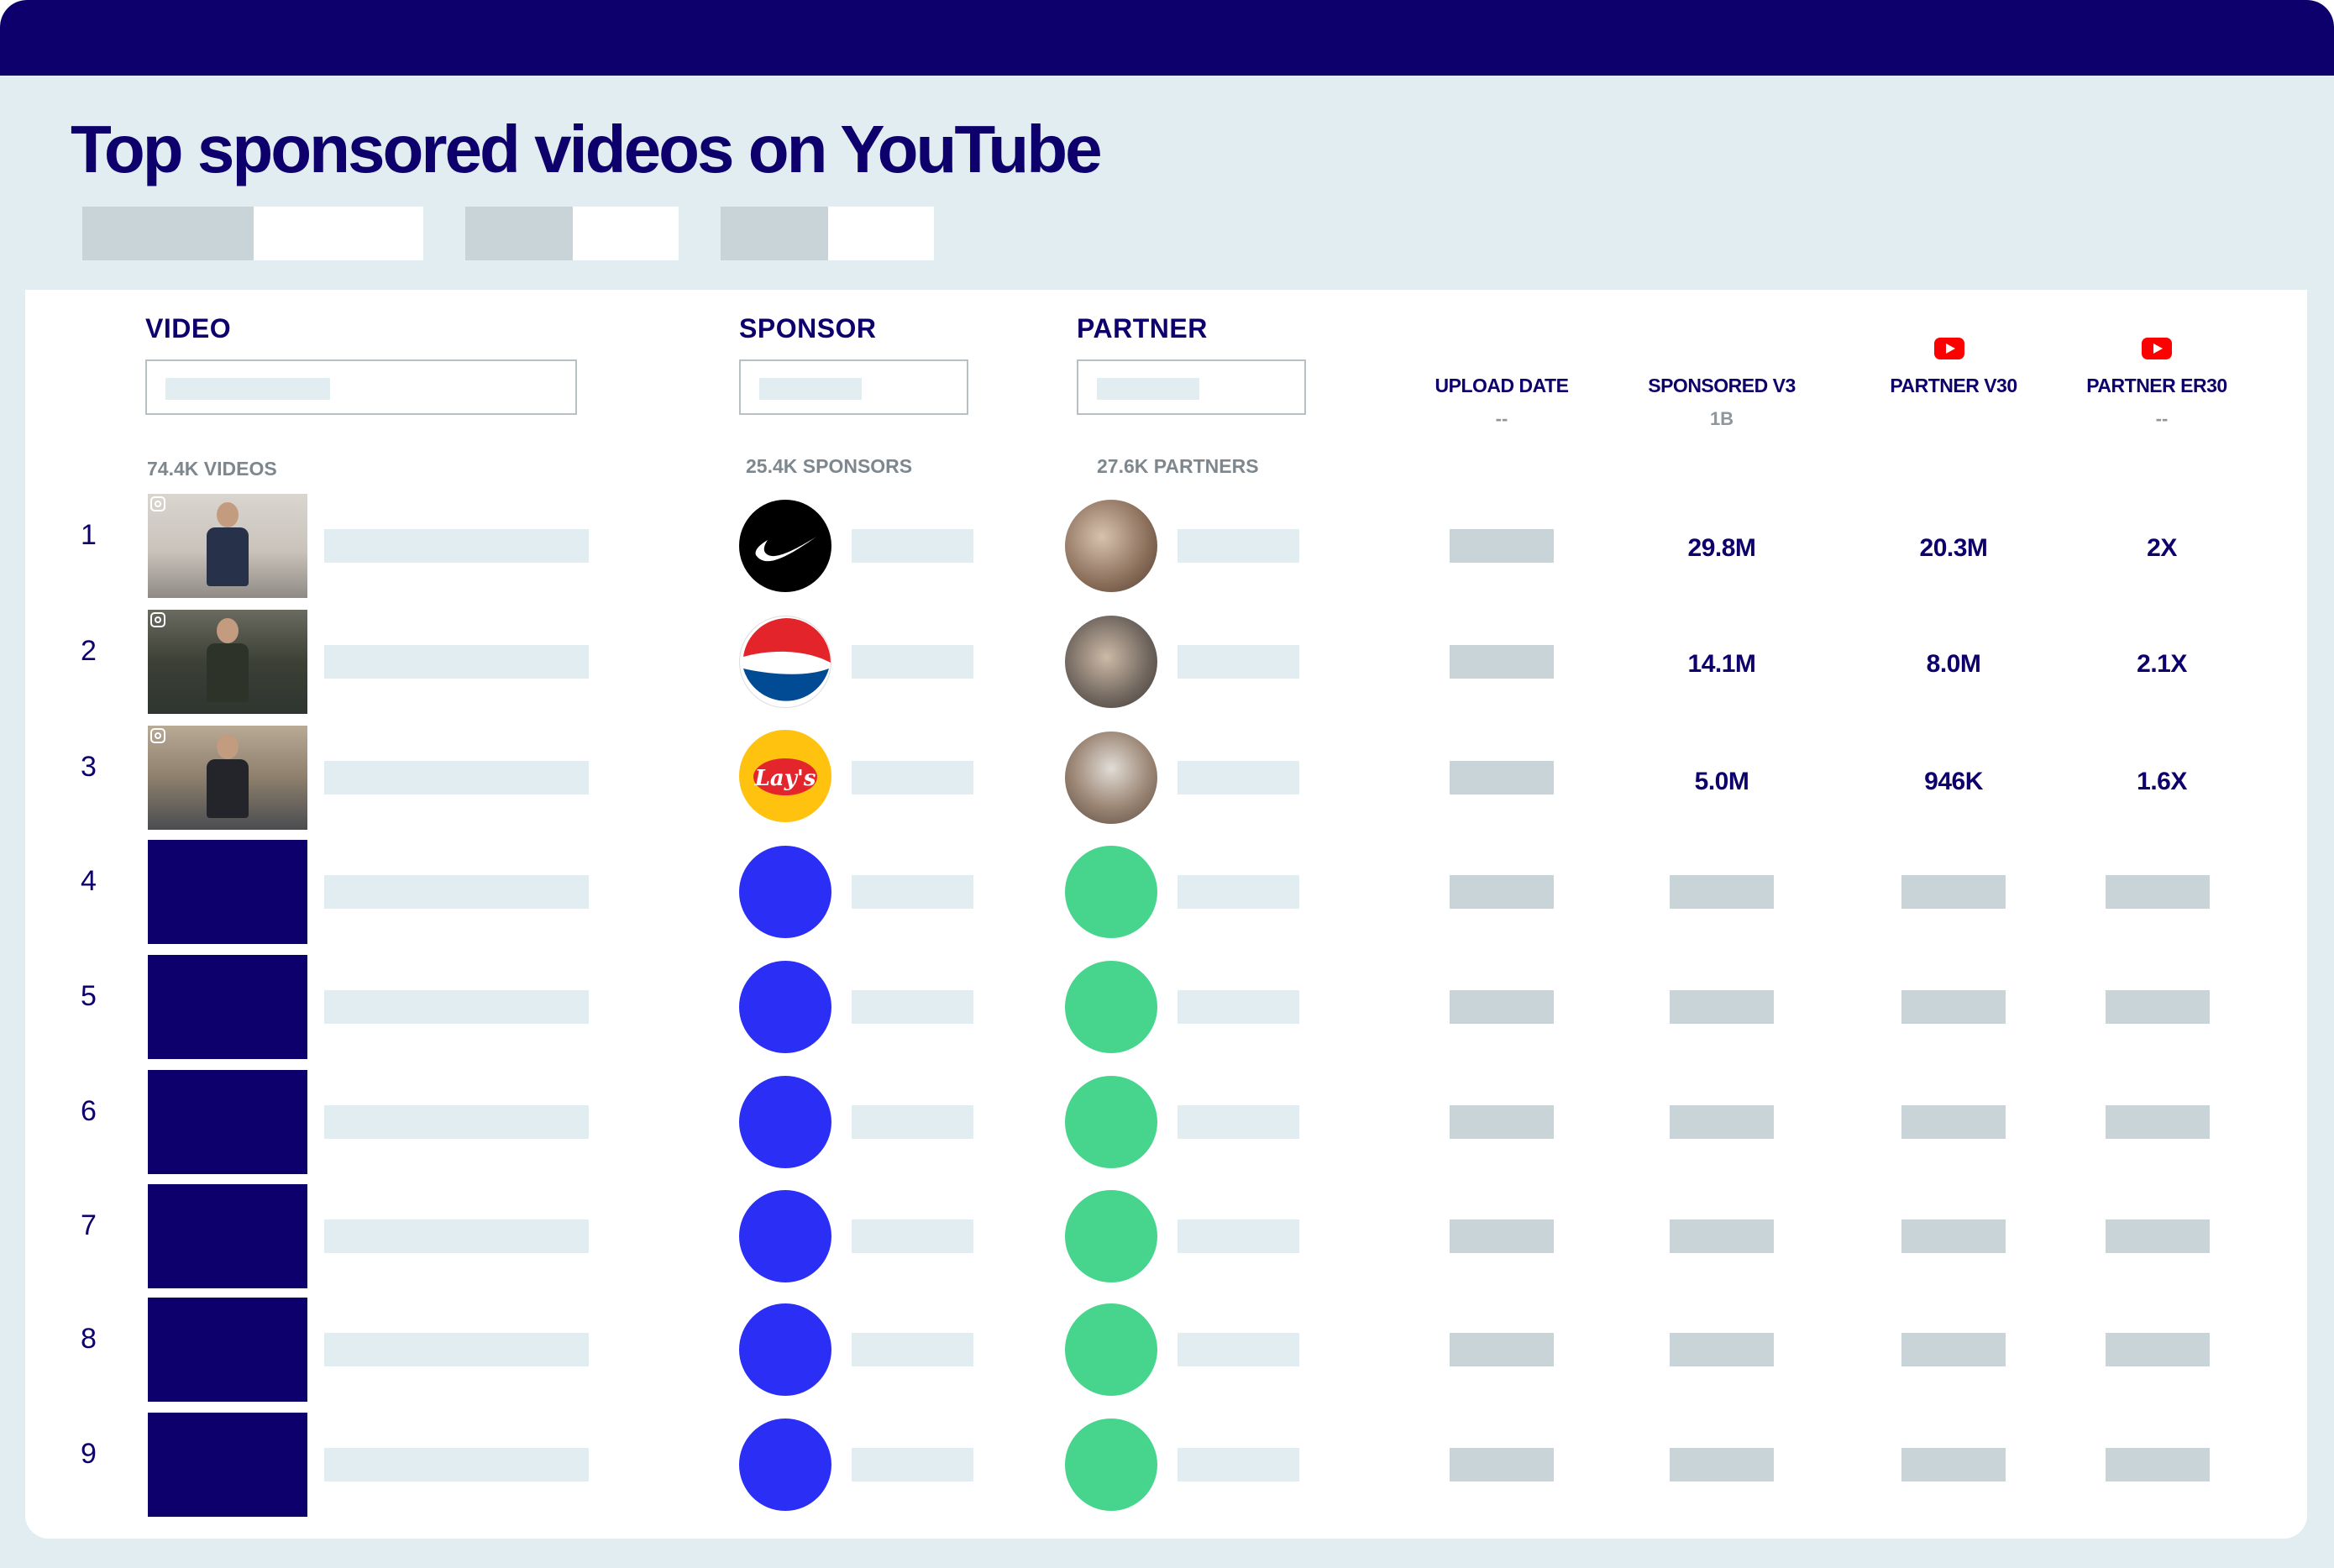 Image resolution: width=2334 pixels, height=1568 pixels. What do you see at coordinates (1949, 348) in the screenshot?
I see `youtube-icon` at bounding box center [1949, 348].